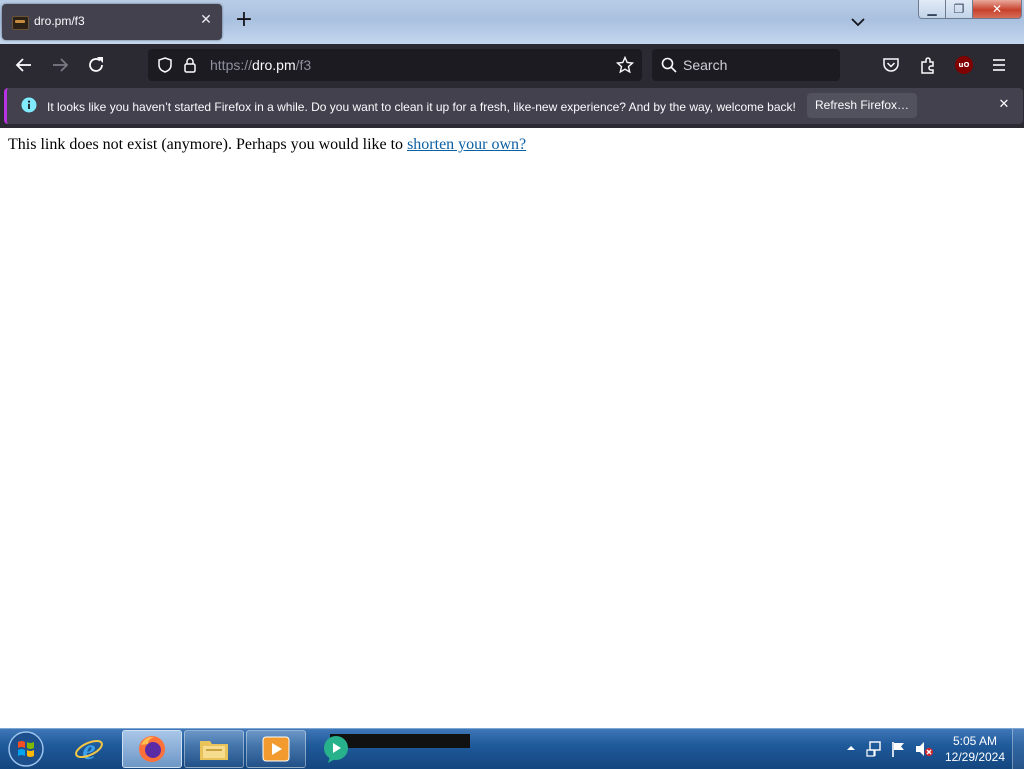 The height and width of the screenshot is (769, 1024). What do you see at coordinates (975, 749) in the screenshot?
I see `taskbar-clock: 5:05 AM 12/29/2024` at bounding box center [975, 749].